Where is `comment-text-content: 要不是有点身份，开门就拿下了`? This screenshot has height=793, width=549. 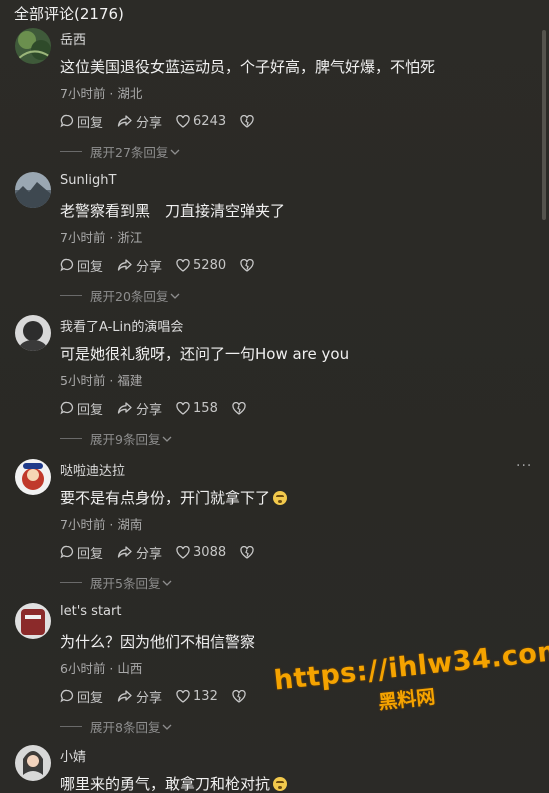 comment-text-content: 要不是有点身份，开门就拿下了 is located at coordinates (165, 498).